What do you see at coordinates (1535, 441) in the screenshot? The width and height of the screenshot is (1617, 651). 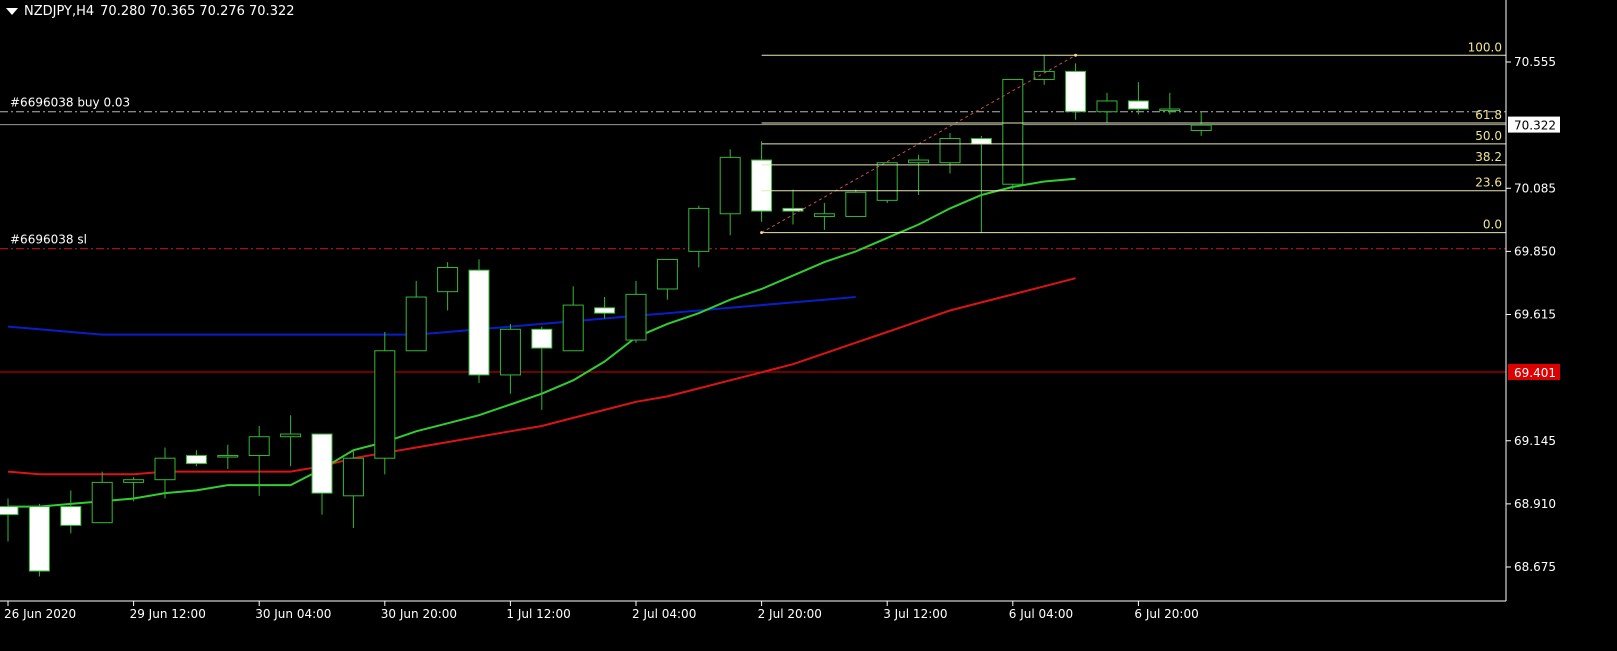 I see `price-tick-label: 69.145` at bounding box center [1535, 441].